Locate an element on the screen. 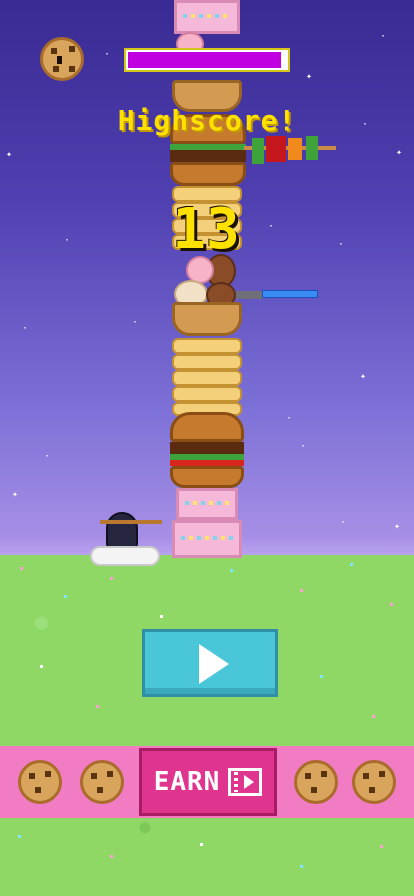 The height and width of the screenshot is (896, 414). player-character is located at coordinates (124, 541).